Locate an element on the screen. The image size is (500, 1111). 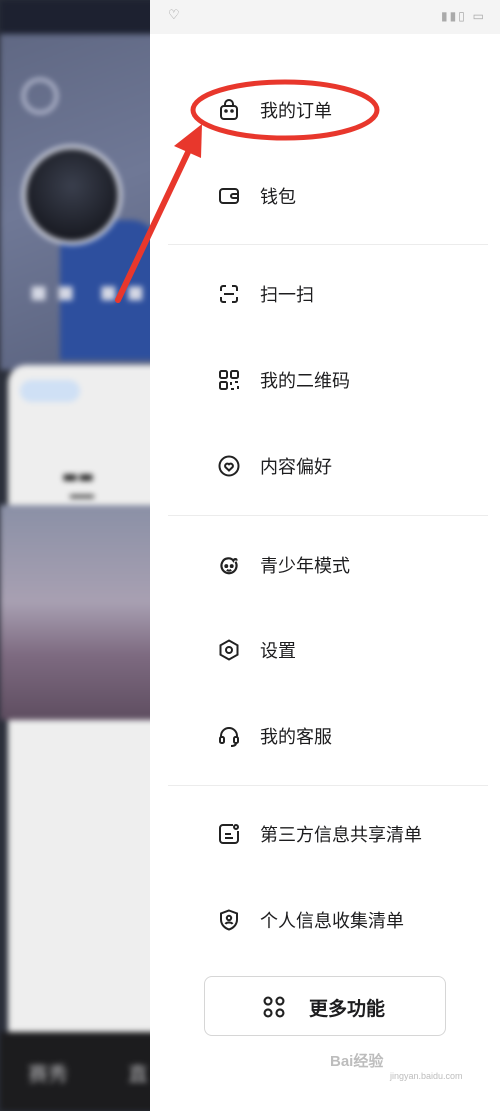
background-settings-icon is located at coordinates (40, 96).